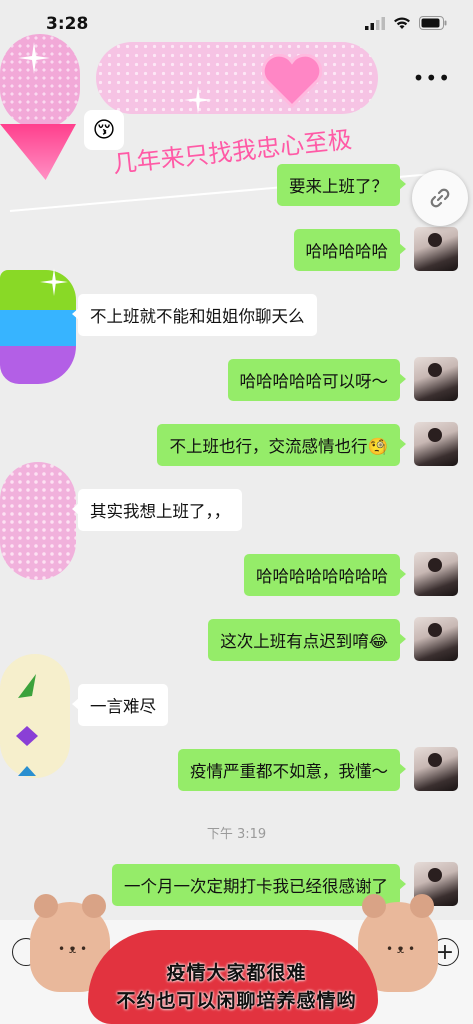 The image size is (473, 1024). What do you see at coordinates (236, 973) in the screenshot?
I see `banner-line-1: 疫情大家都很难` at bounding box center [236, 973].